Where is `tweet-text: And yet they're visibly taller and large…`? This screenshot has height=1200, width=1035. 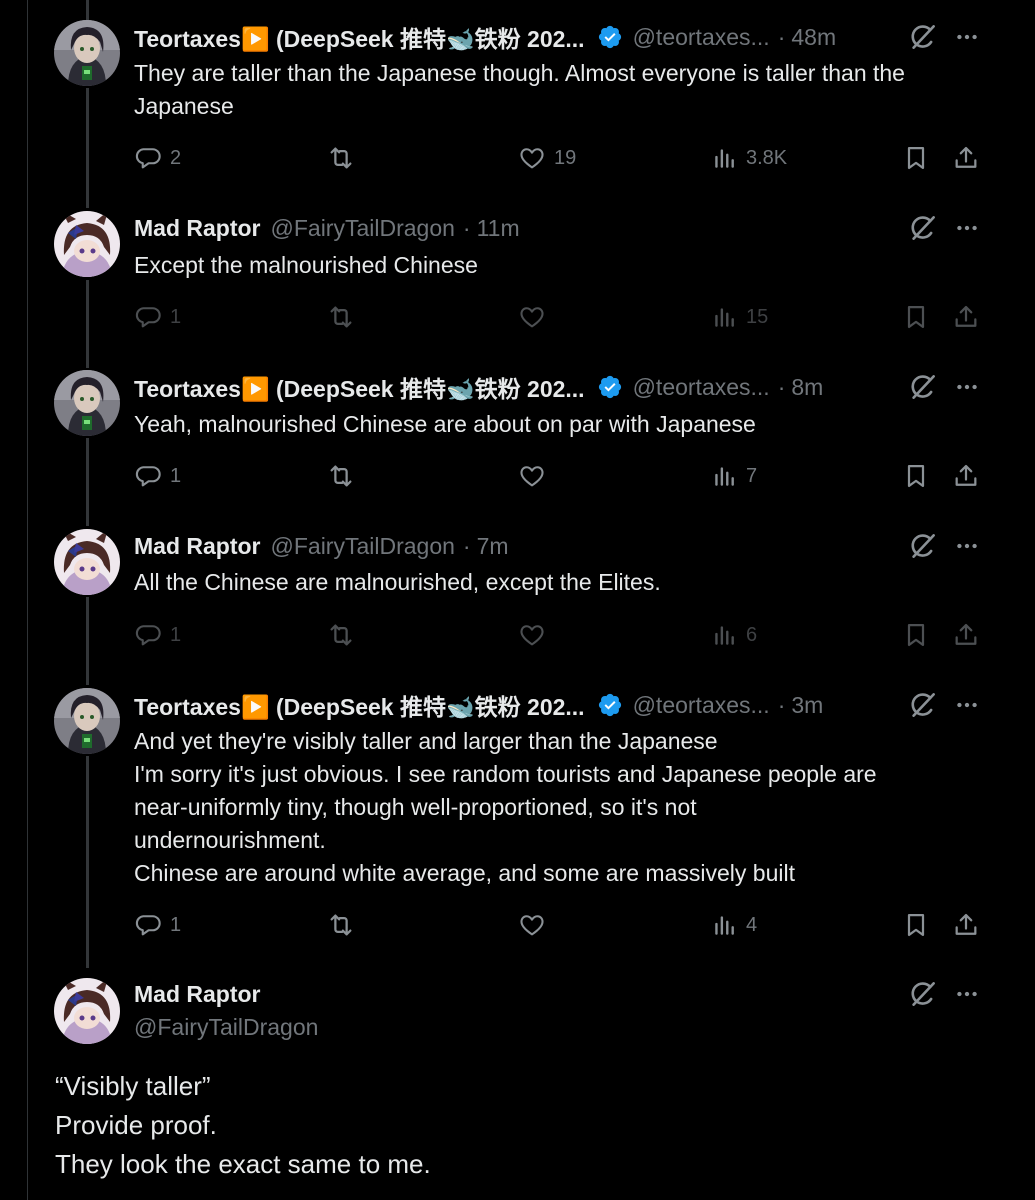
tweet-text: And yet they're visibly taller and large… is located at coordinates (564, 807).